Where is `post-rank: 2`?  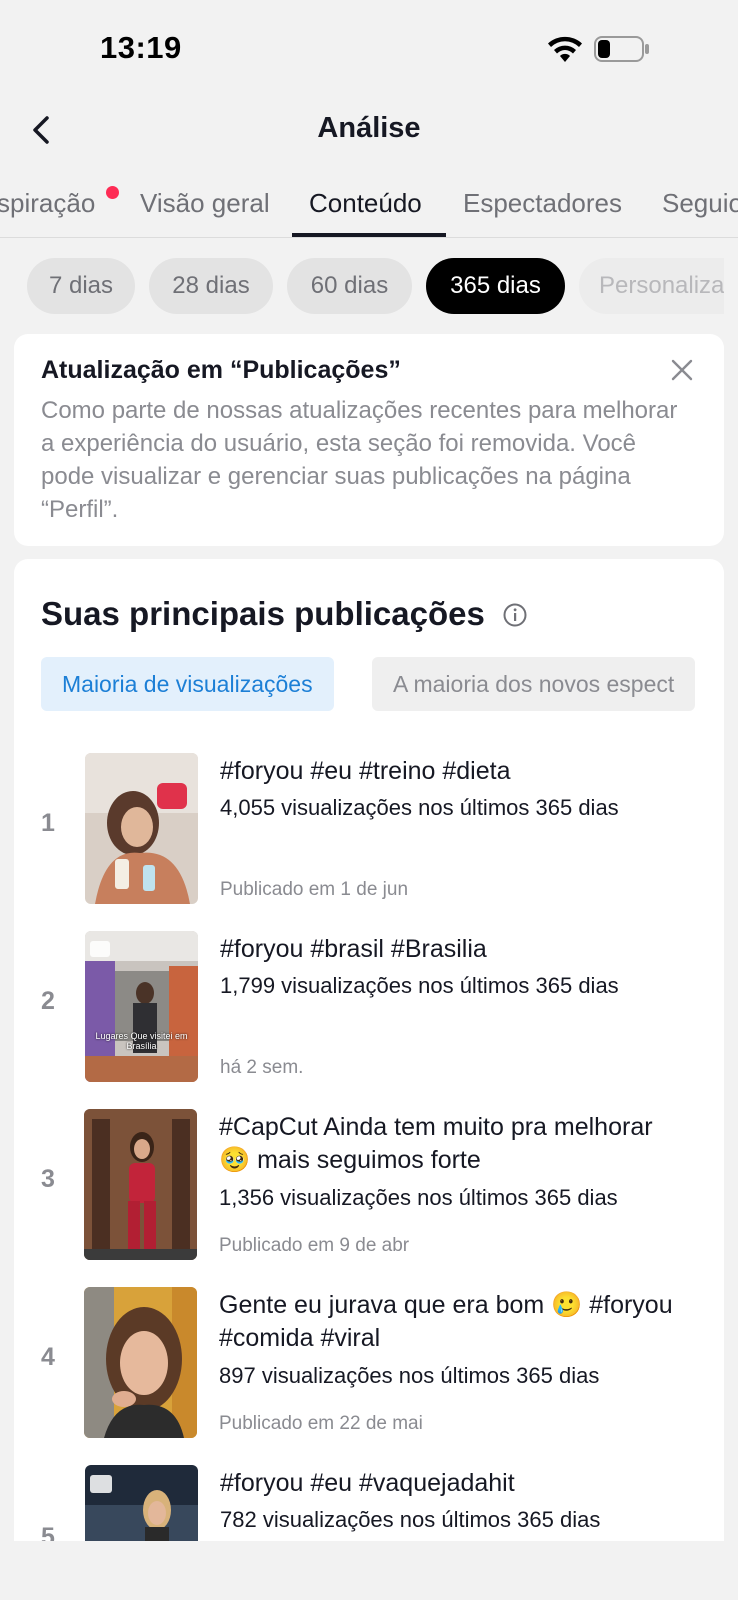
post-rank: 2 is located at coordinates (48, 1001).